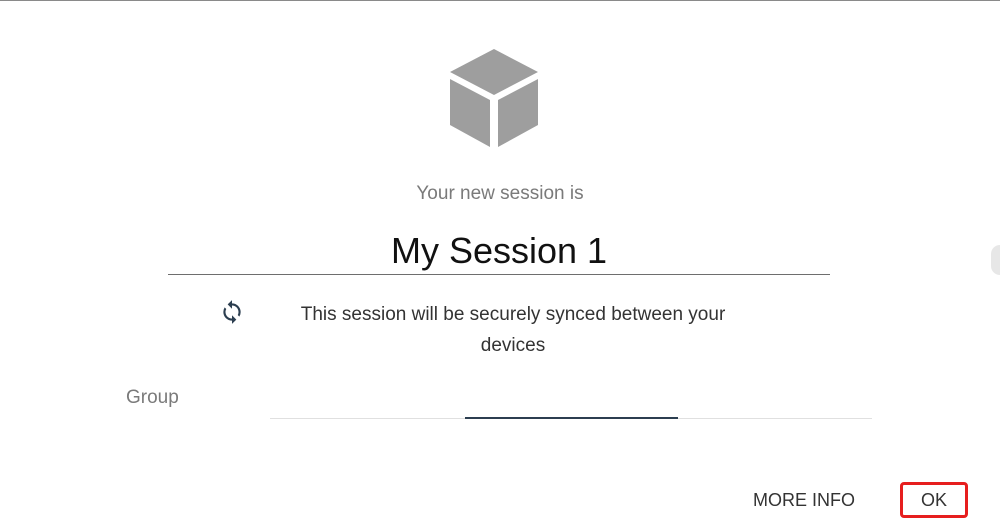 The image size is (1000, 531). I want to click on group-input, so click(573, 406).